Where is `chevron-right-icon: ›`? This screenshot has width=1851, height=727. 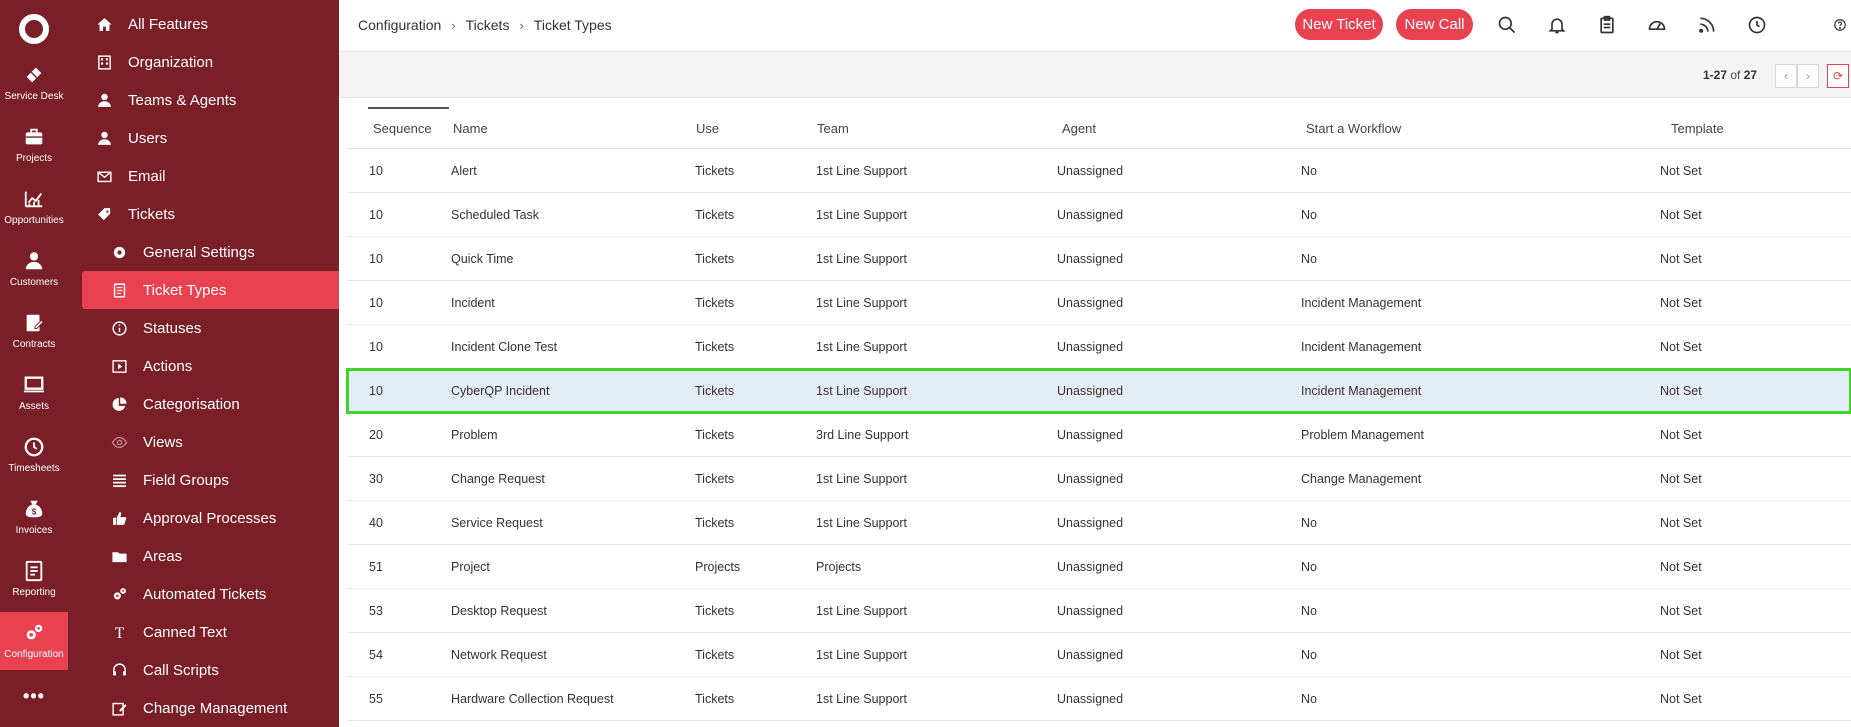
chevron-right-icon: › is located at coordinates (453, 25).